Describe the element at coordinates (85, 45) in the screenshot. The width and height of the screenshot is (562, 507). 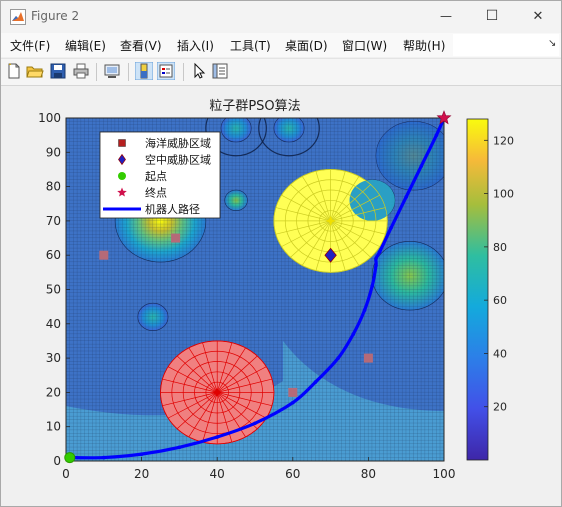
I see `menu-edit: 编辑(E)` at that location.